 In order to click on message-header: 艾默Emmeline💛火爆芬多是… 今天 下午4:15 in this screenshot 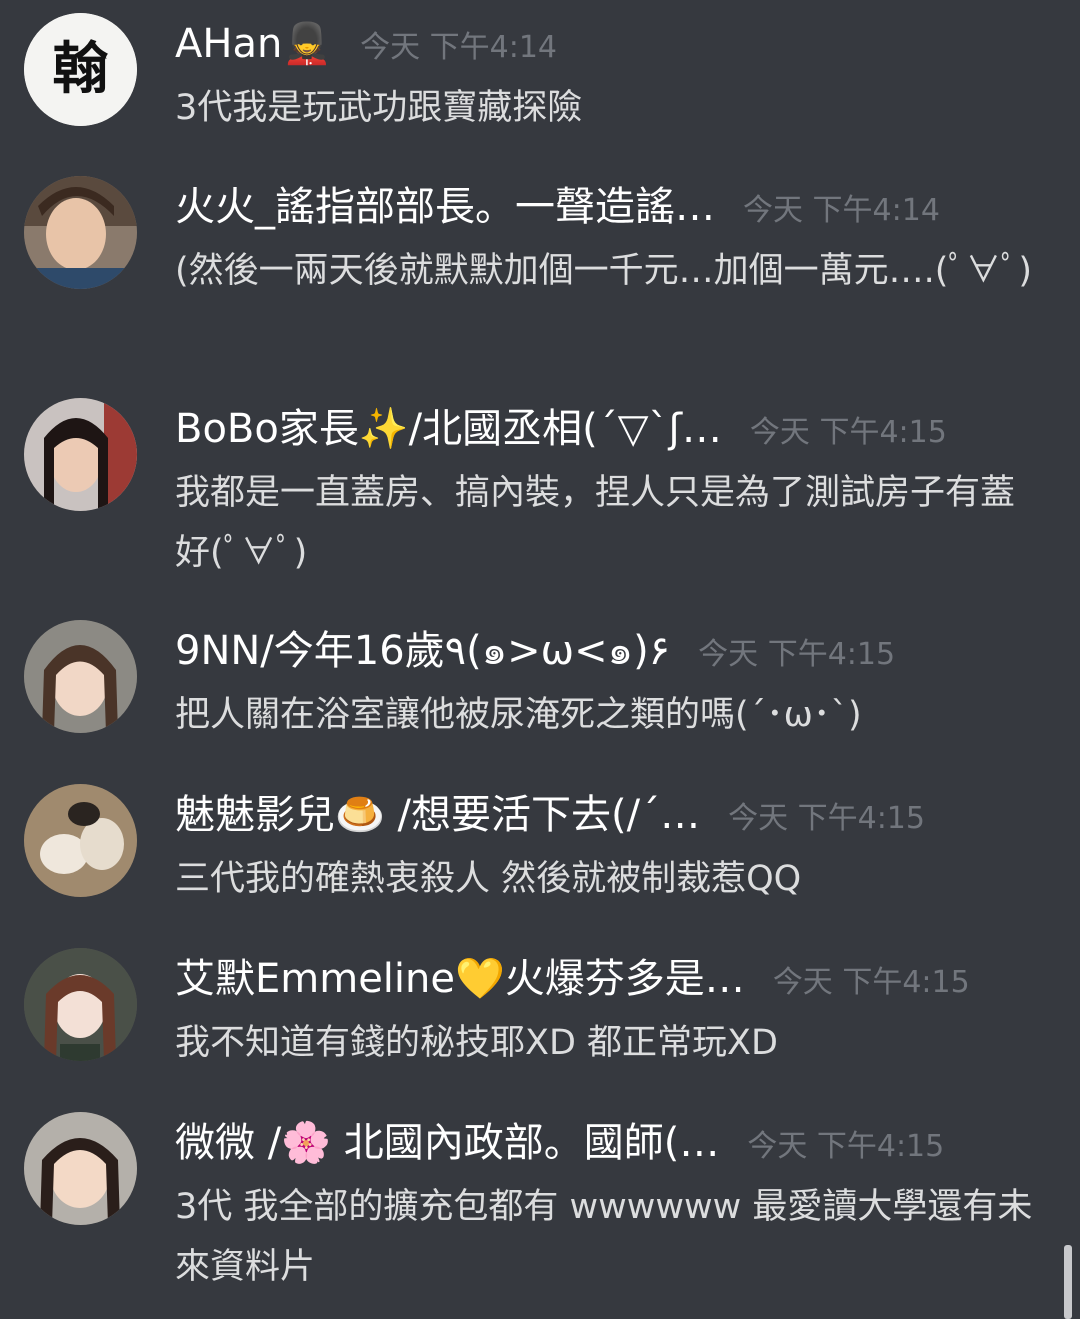, I will do `click(615, 979)`.